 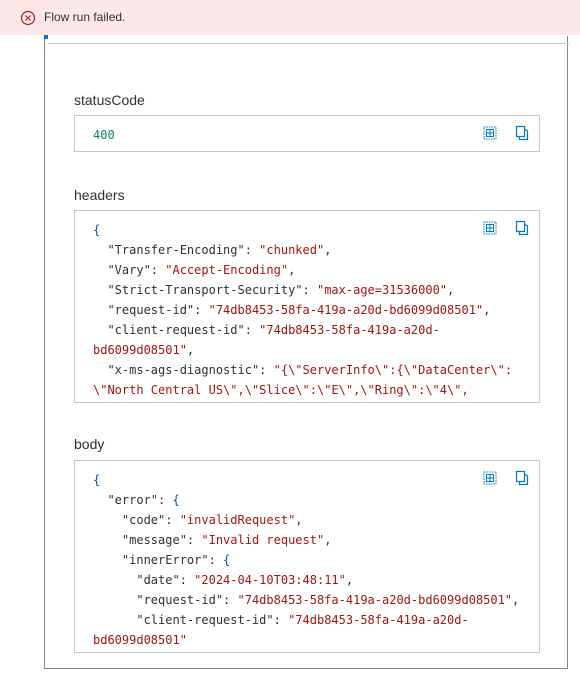 I want to click on code-line: "date": "2024-04-10T03:48:11",, so click(x=298, y=580).